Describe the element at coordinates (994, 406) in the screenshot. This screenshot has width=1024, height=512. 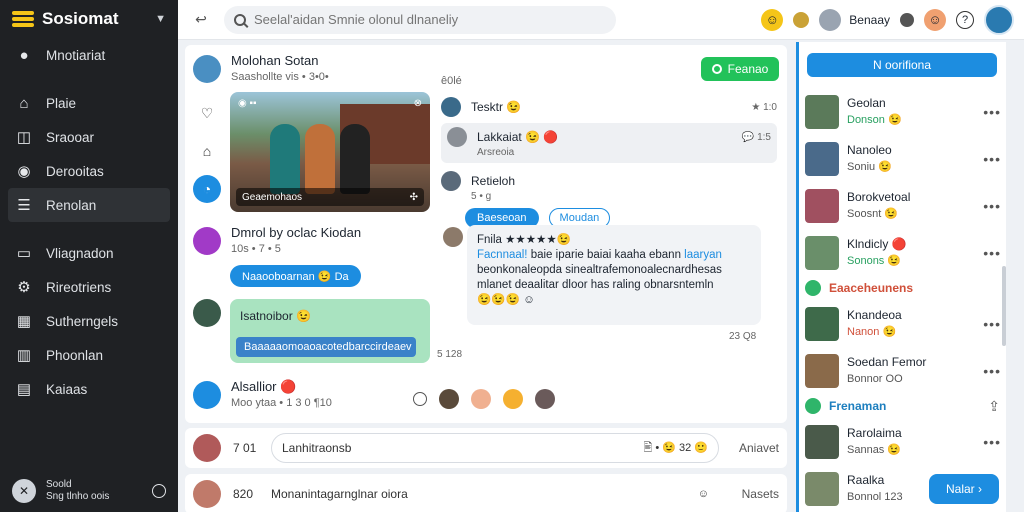
I see `share-icon: ⇪` at that location.